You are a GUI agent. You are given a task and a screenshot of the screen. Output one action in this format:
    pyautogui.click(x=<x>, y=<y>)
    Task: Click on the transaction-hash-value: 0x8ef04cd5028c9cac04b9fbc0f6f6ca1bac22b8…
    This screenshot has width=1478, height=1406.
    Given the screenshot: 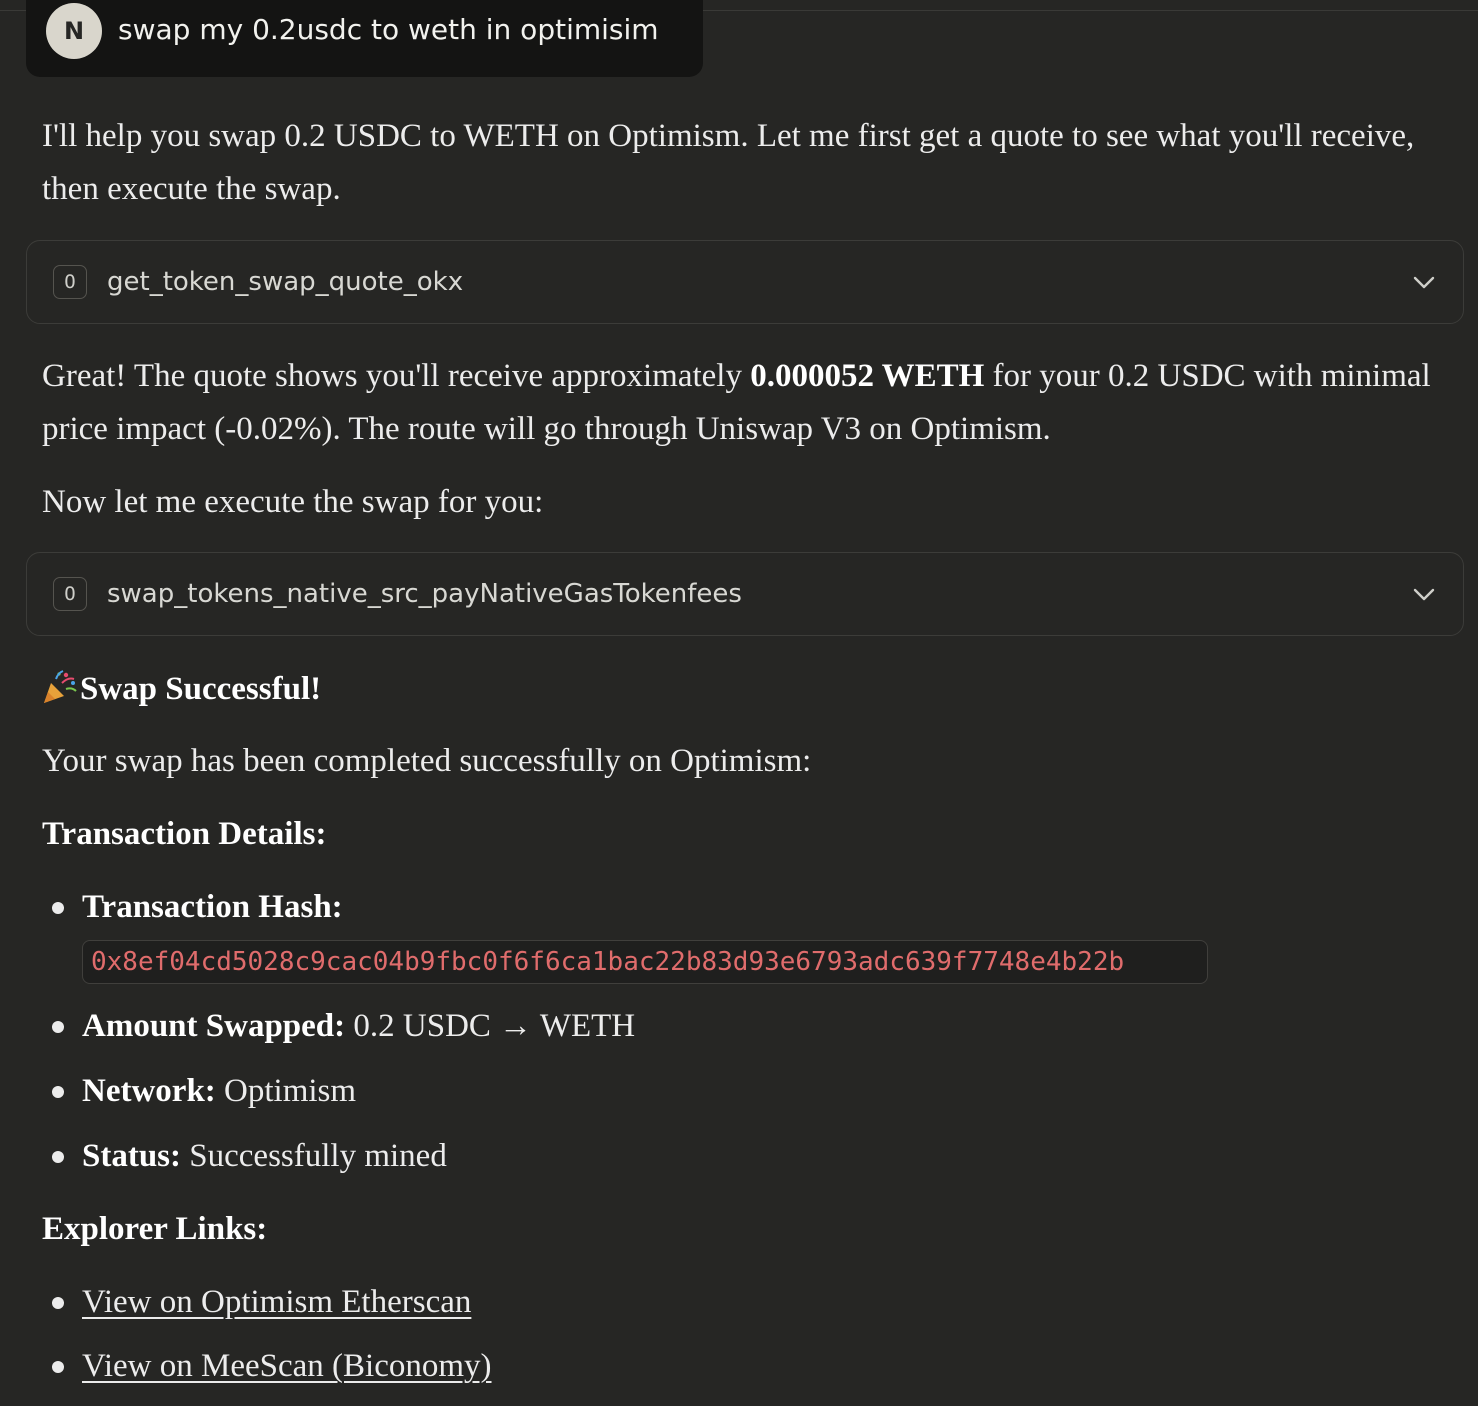 What is the action you would take?
    pyautogui.click(x=608, y=962)
    